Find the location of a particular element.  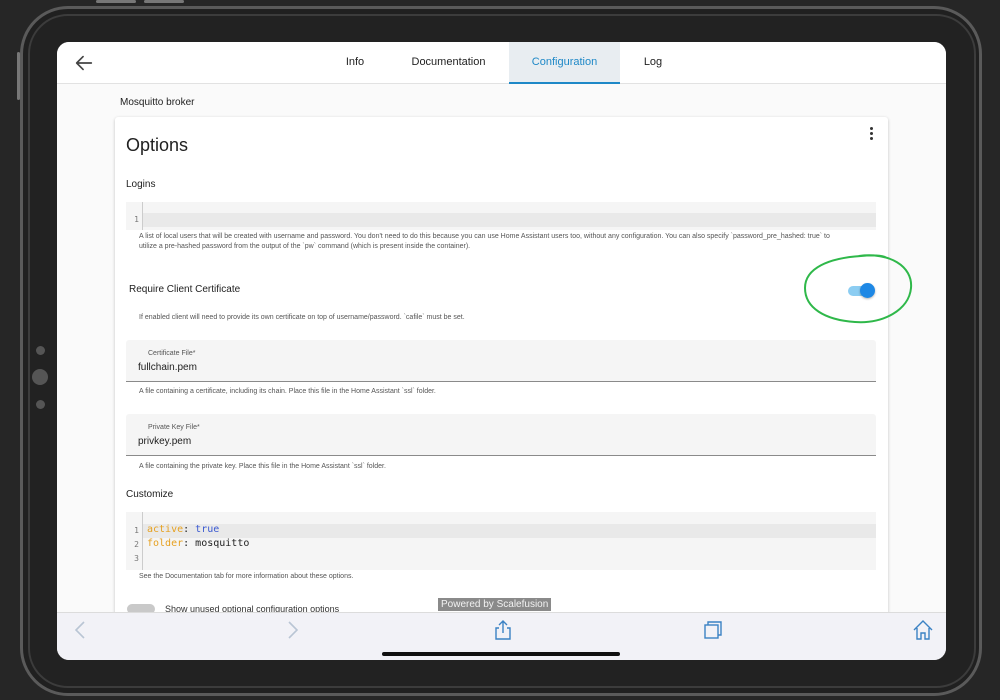

tablet-side-button is located at coordinates (18, 76).